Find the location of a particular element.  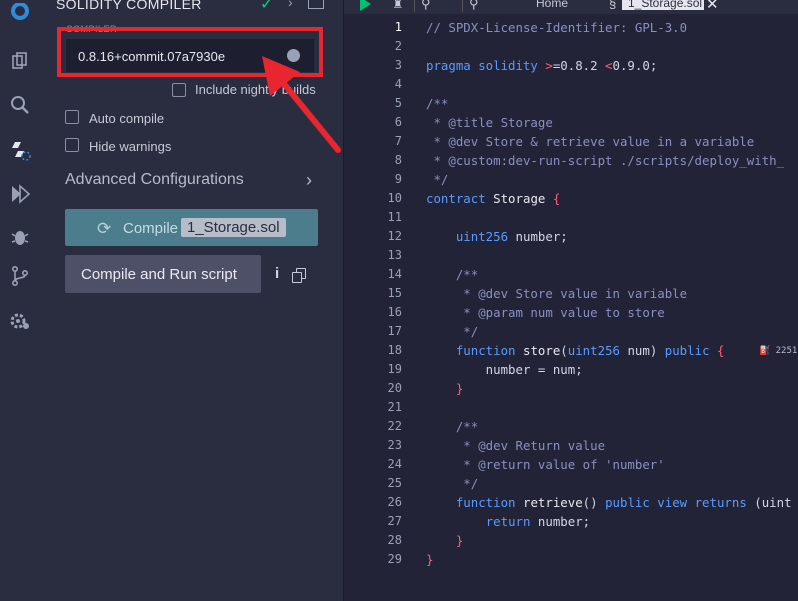

line-number: 5 is located at coordinates (398, 103).